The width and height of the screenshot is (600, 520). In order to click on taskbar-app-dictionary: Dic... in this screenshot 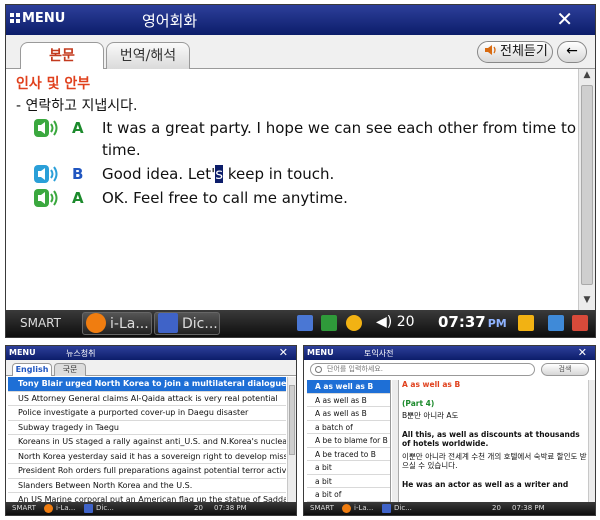, I will do `click(187, 323)`.